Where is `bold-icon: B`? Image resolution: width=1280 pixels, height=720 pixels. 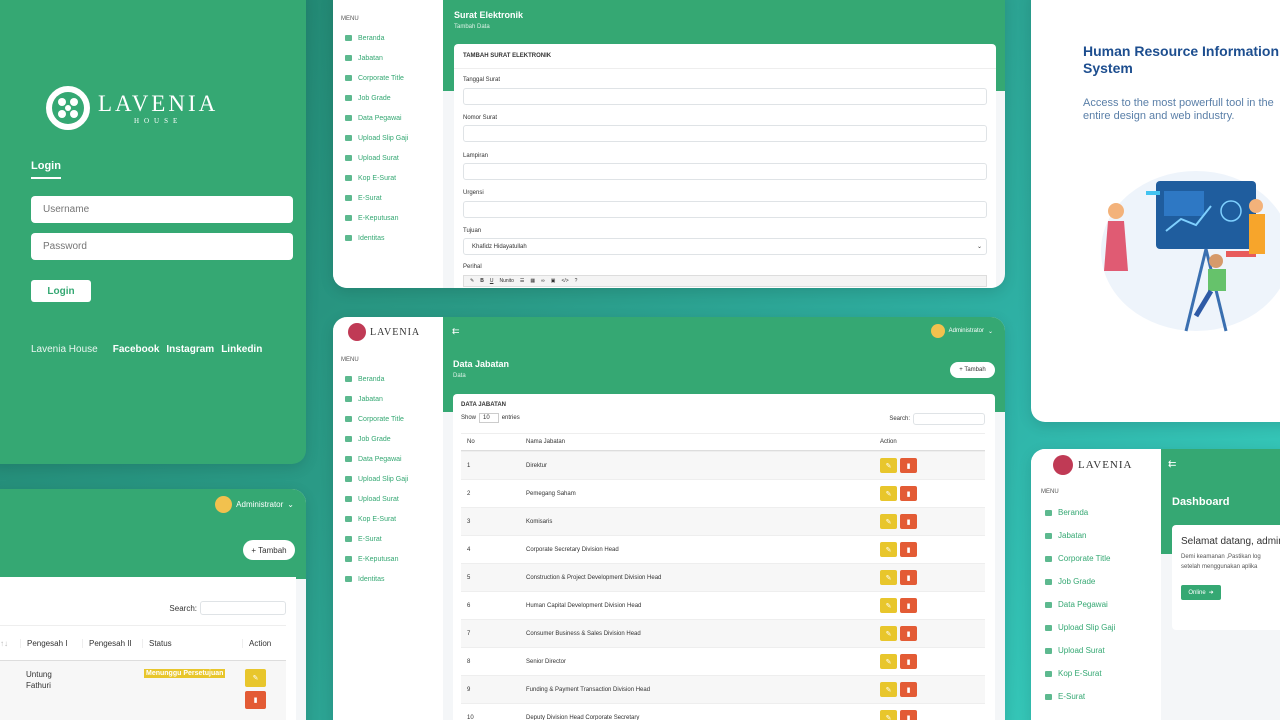
bold-icon: B is located at coordinates (482, 281).